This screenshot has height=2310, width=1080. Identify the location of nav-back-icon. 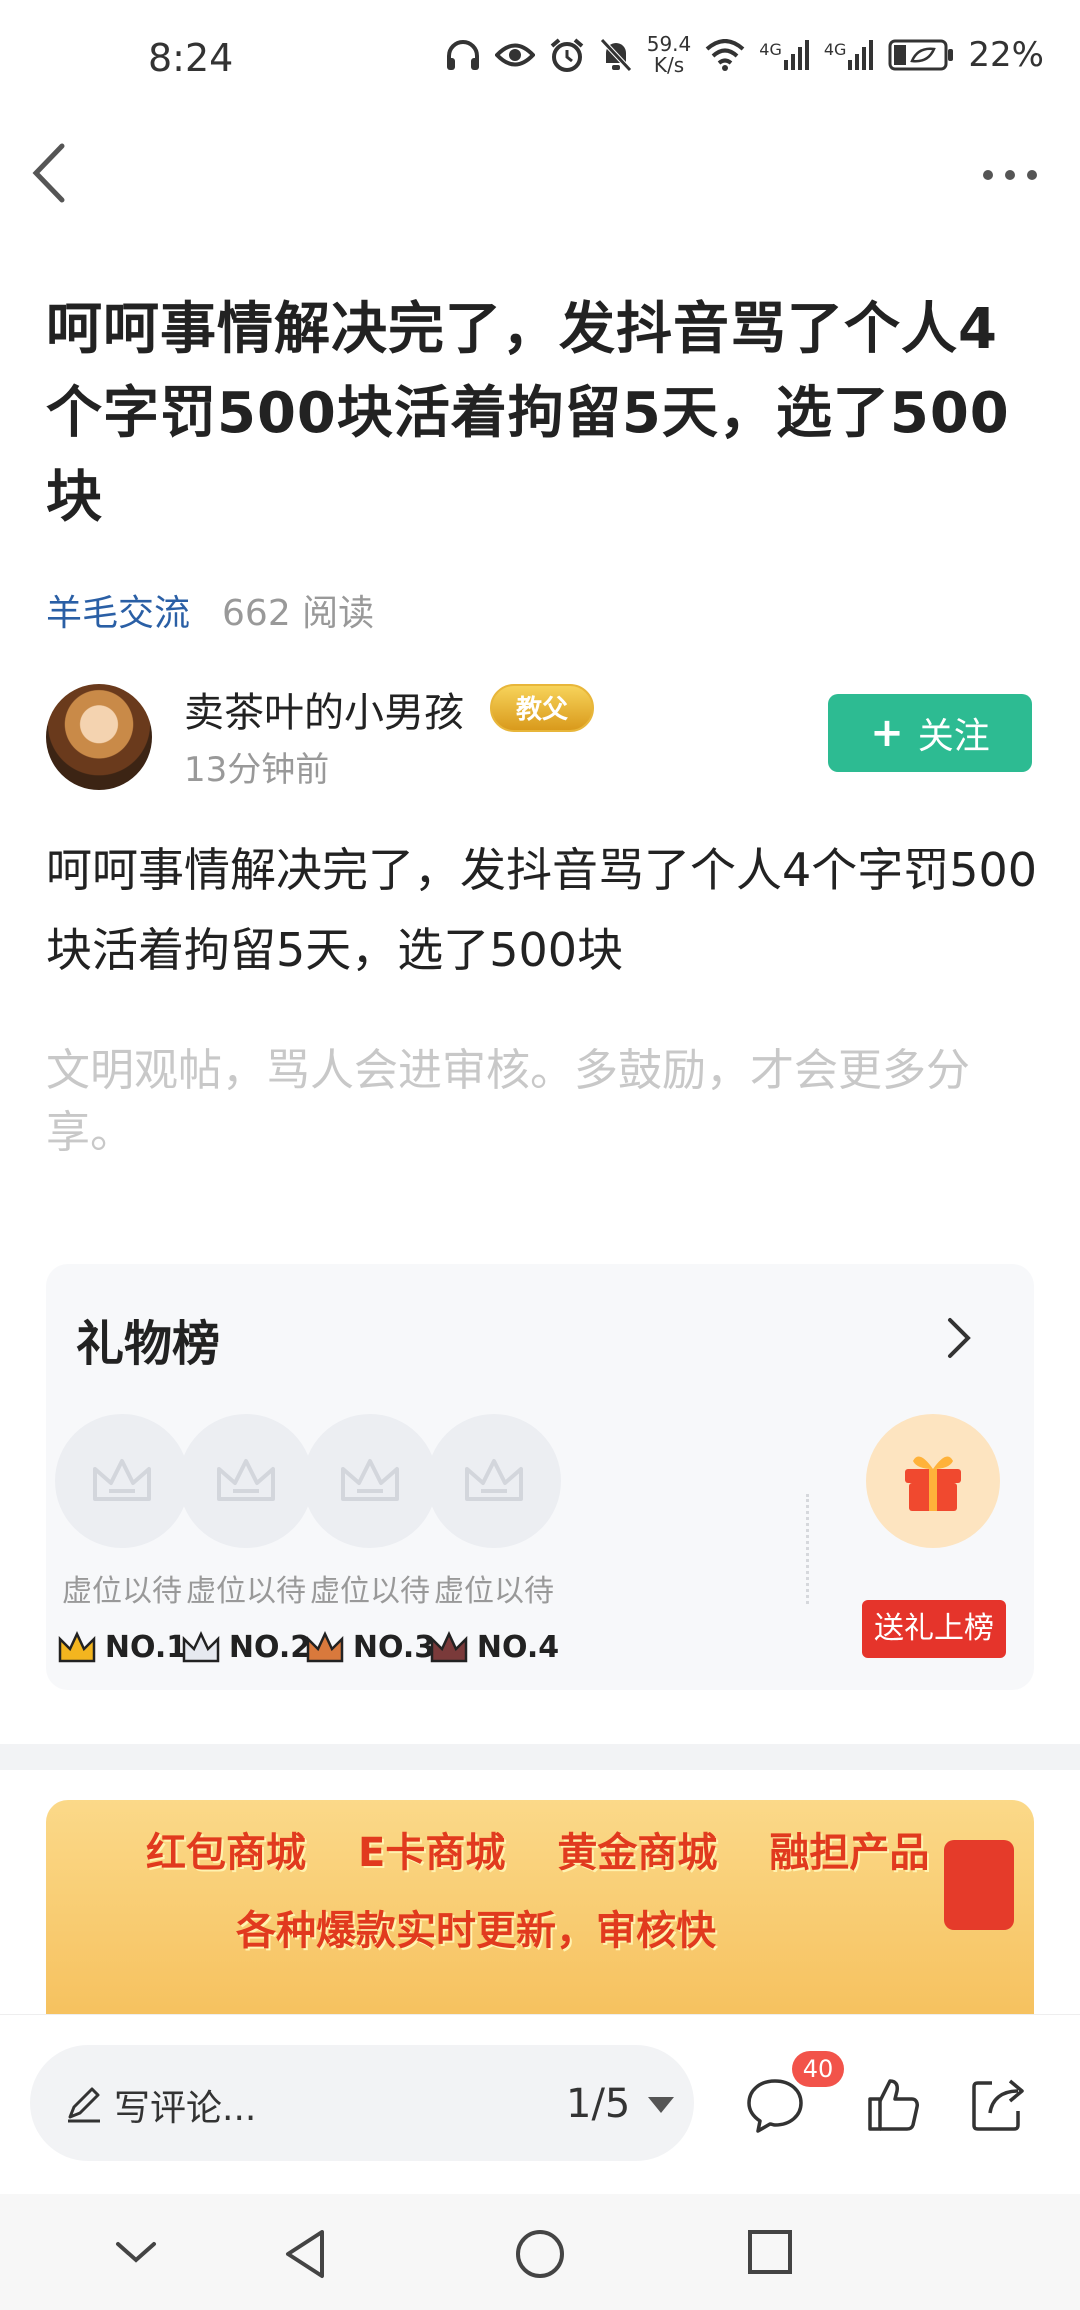
(306, 2254).